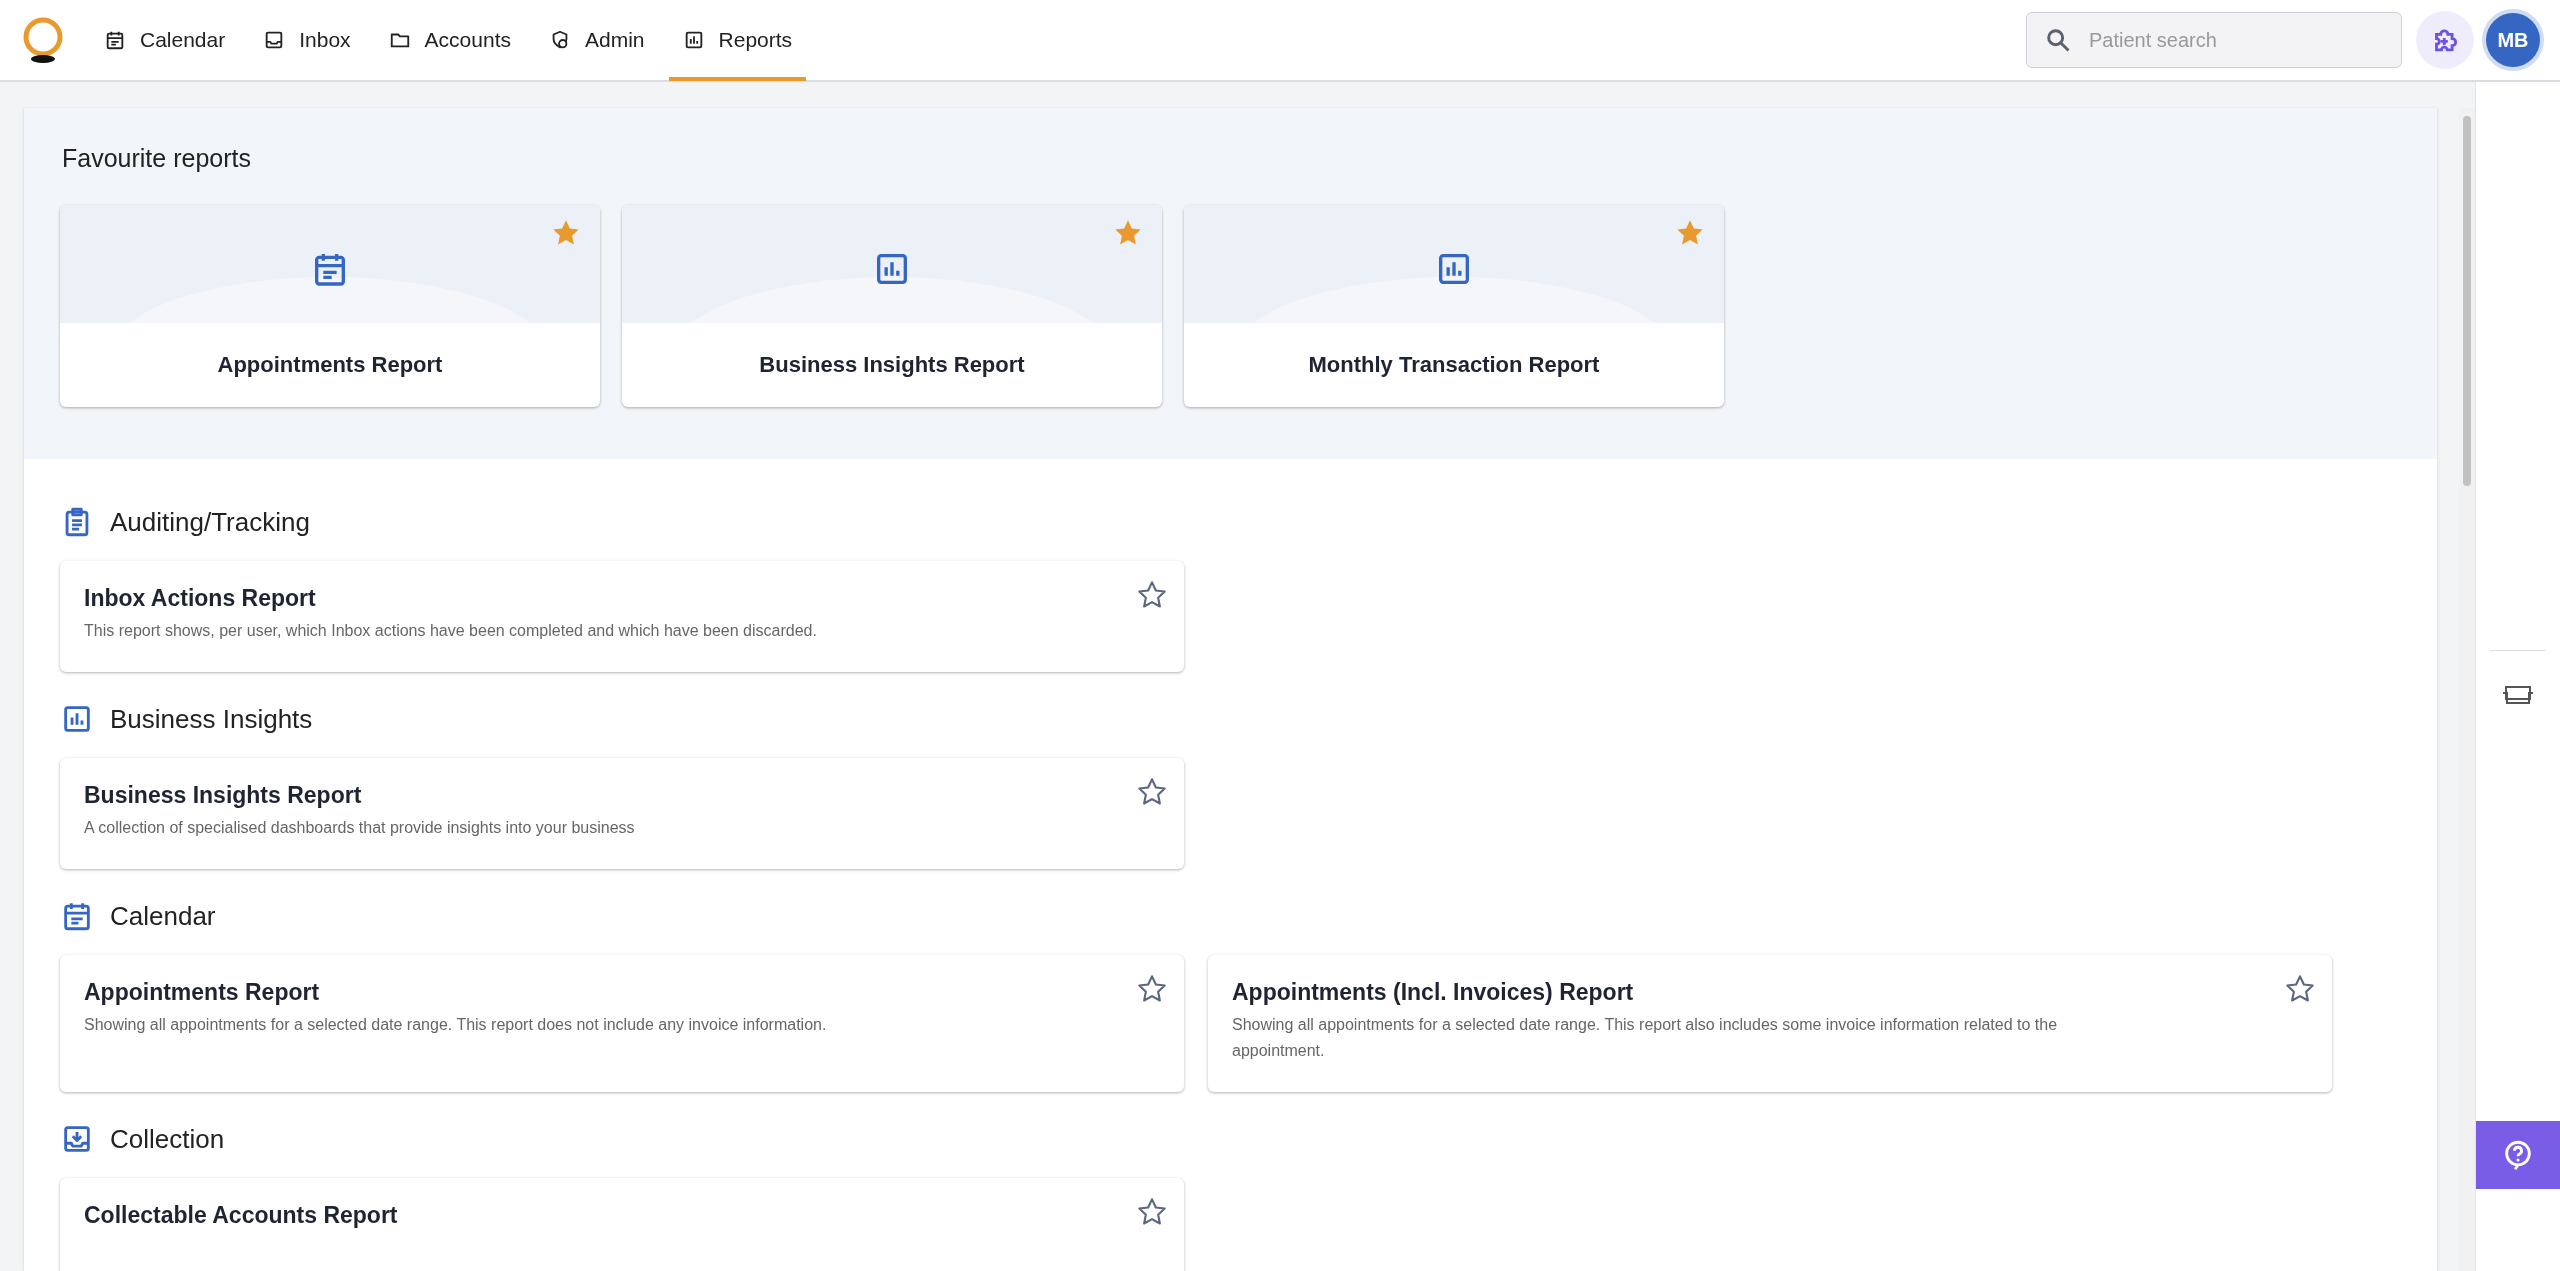 This screenshot has width=2560, height=1271. Describe the element at coordinates (2518, 1155) in the screenshot. I see `help-button` at that location.